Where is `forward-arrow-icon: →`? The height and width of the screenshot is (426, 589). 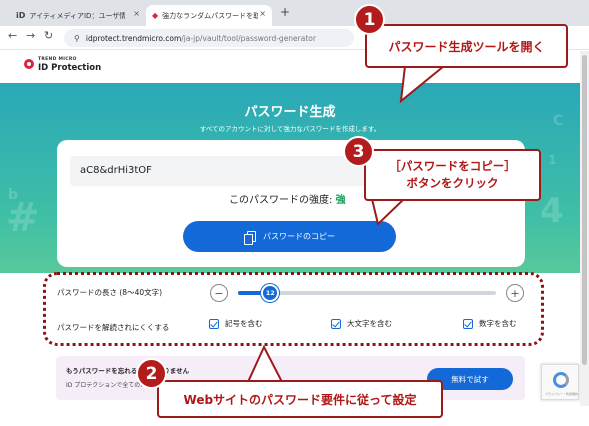
forward-arrow-icon: → is located at coordinates (30, 35).